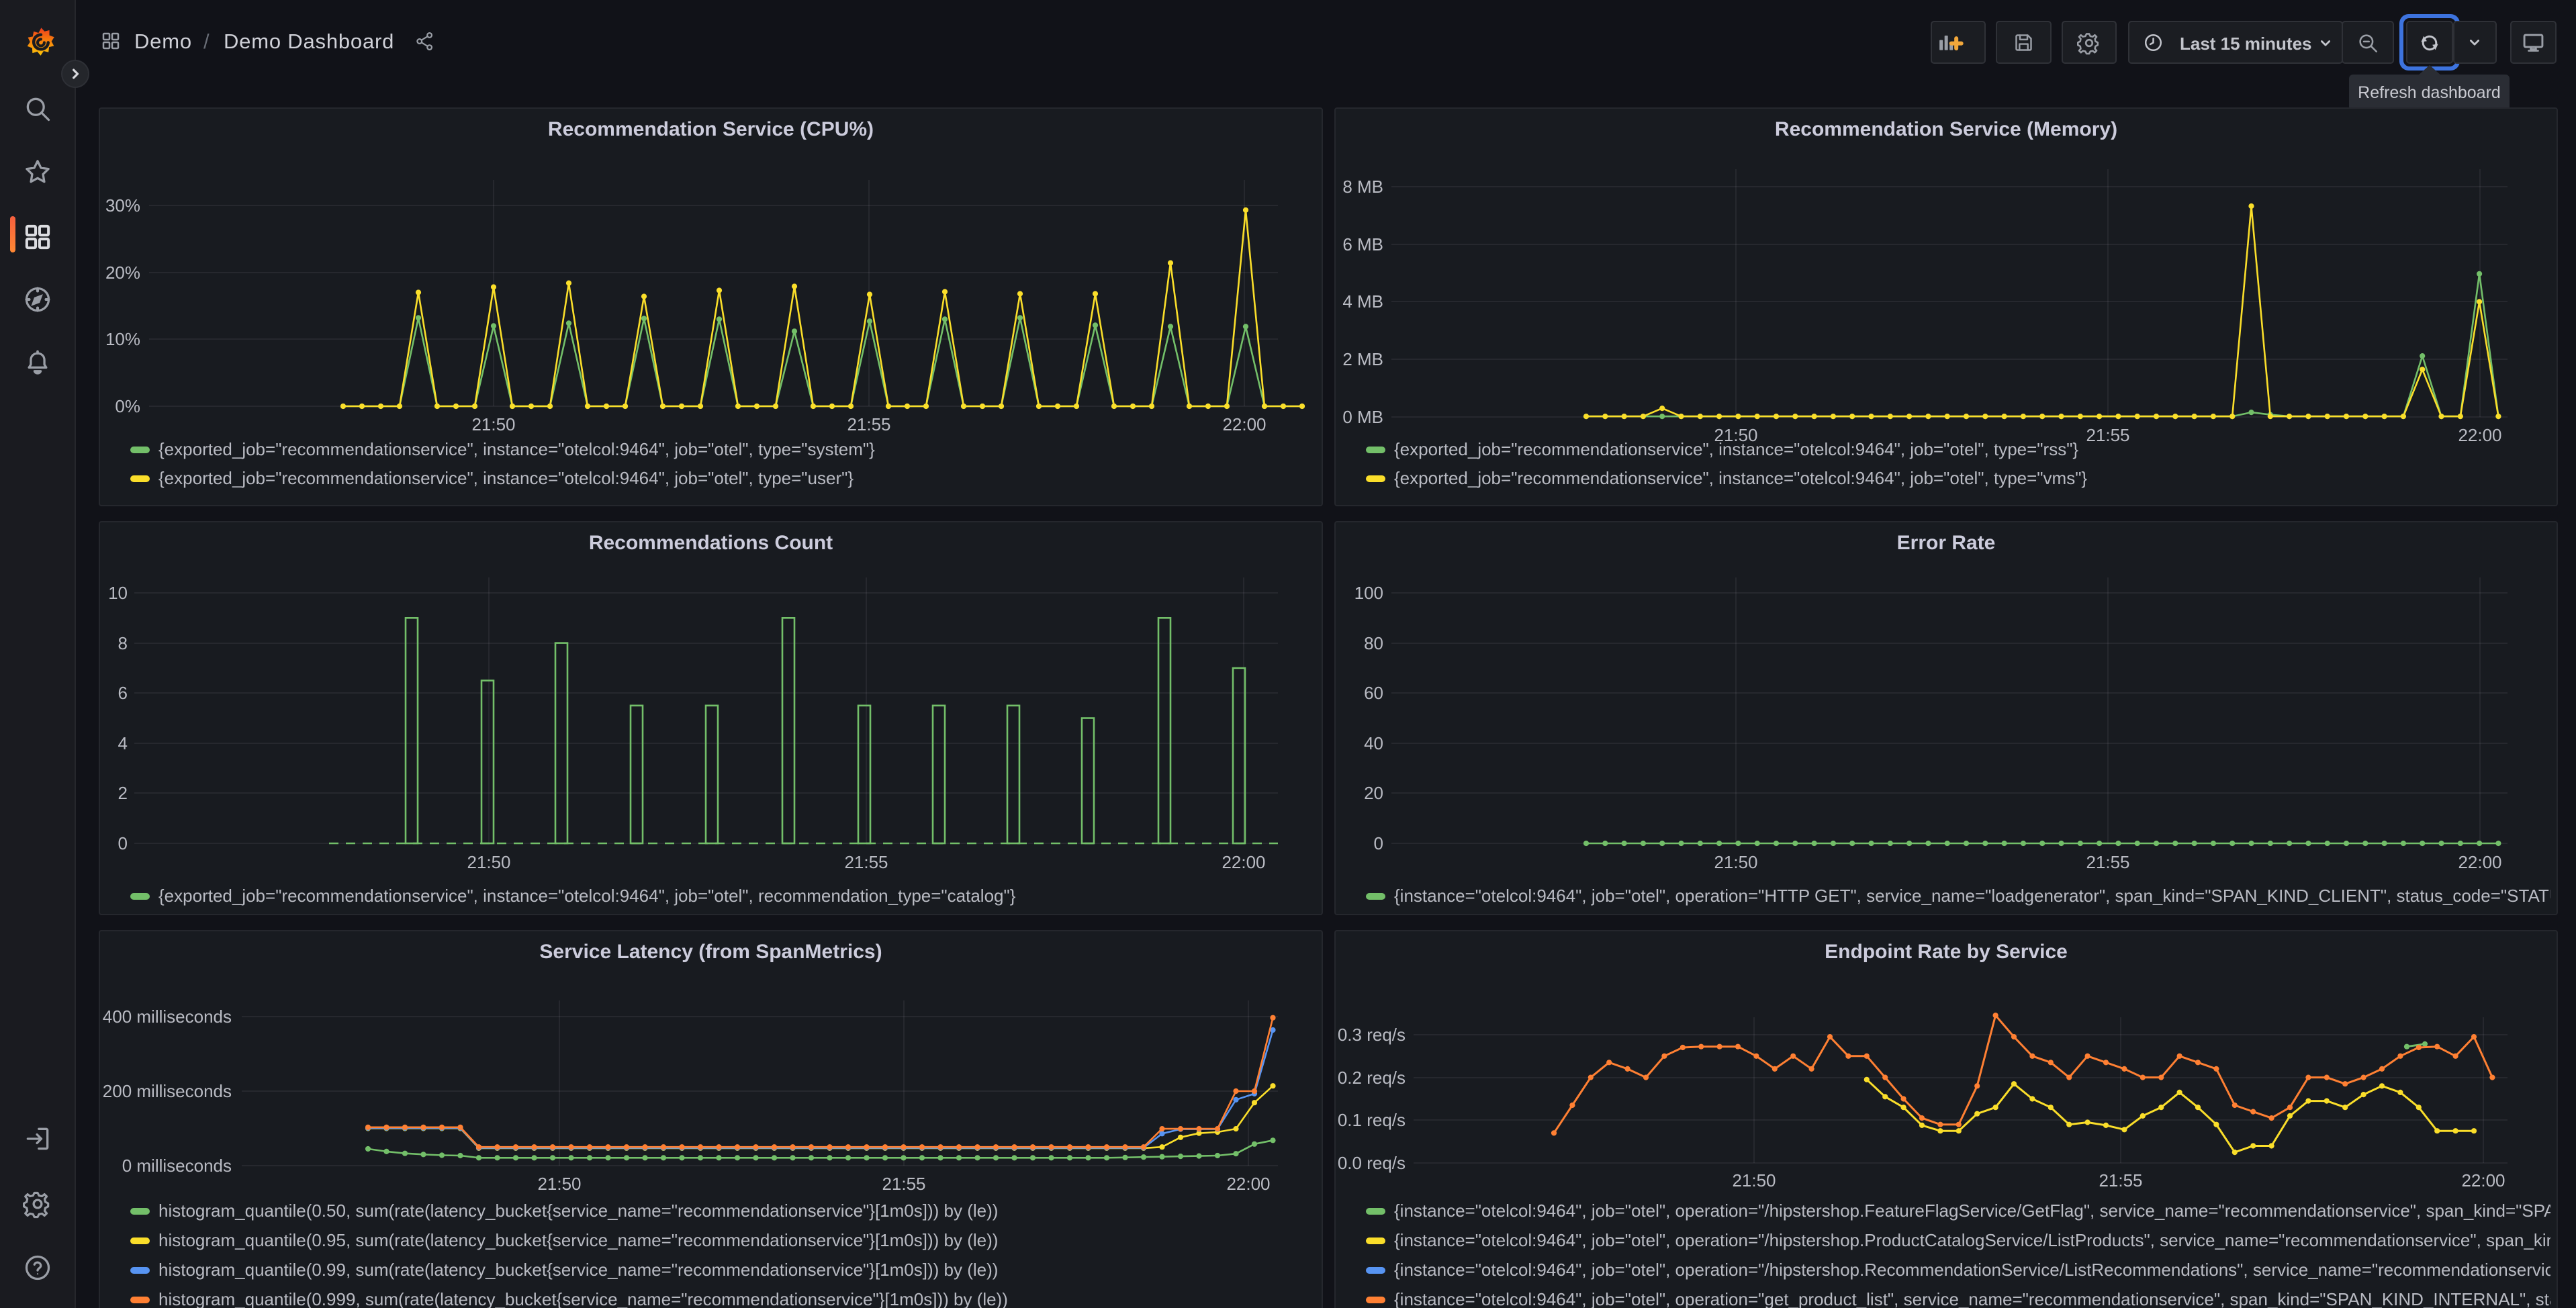 Image resolution: width=2576 pixels, height=1308 pixels. What do you see at coordinates (1372, 1120) in the screenshot?
I see `svg-text: 0.1 req/s` at bounding box center [1372, 1120].